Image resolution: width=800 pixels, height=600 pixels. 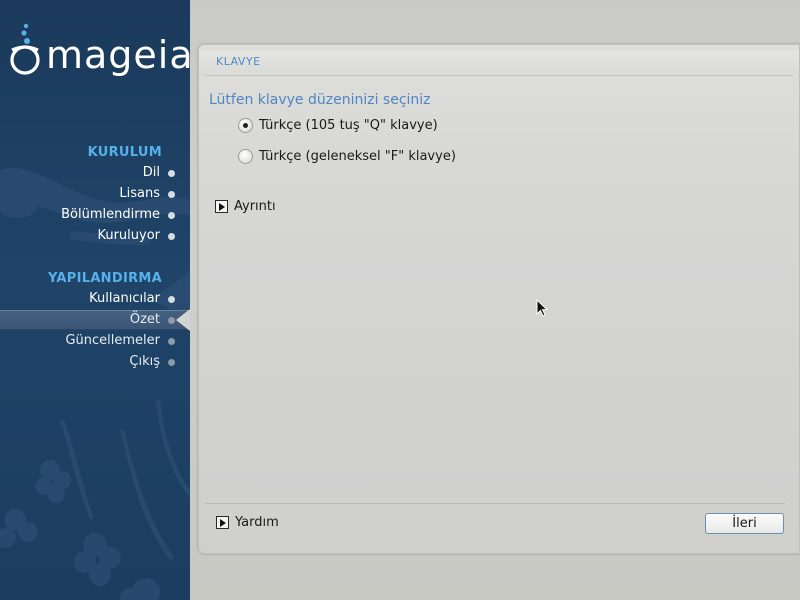 I want to click on sidebar-step-kuruluyor: Kuruluyor, so click(x=87, y=236).